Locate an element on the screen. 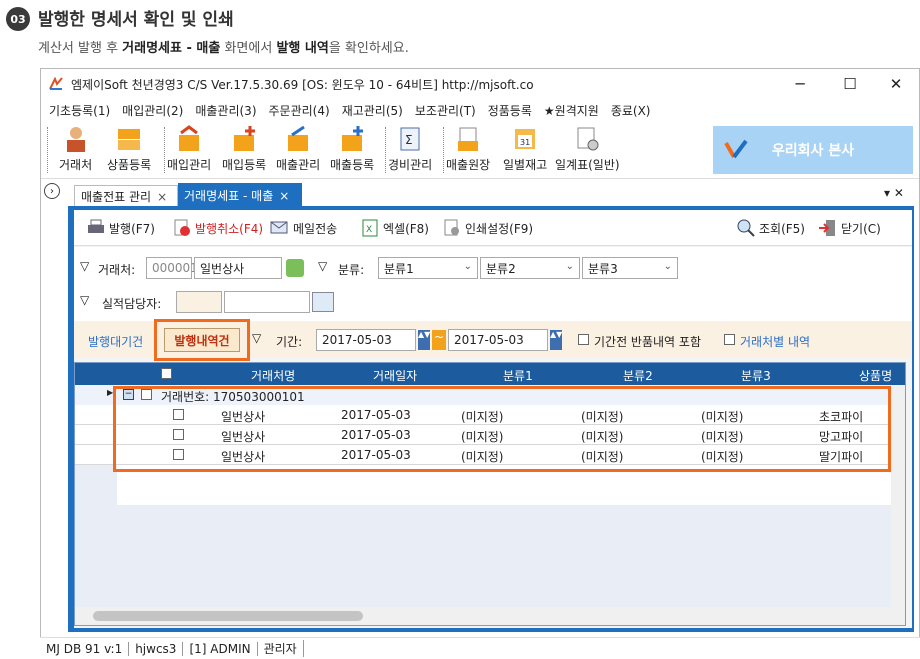  mail-send-button: 메일전송 is located at coordinates (303, 228).